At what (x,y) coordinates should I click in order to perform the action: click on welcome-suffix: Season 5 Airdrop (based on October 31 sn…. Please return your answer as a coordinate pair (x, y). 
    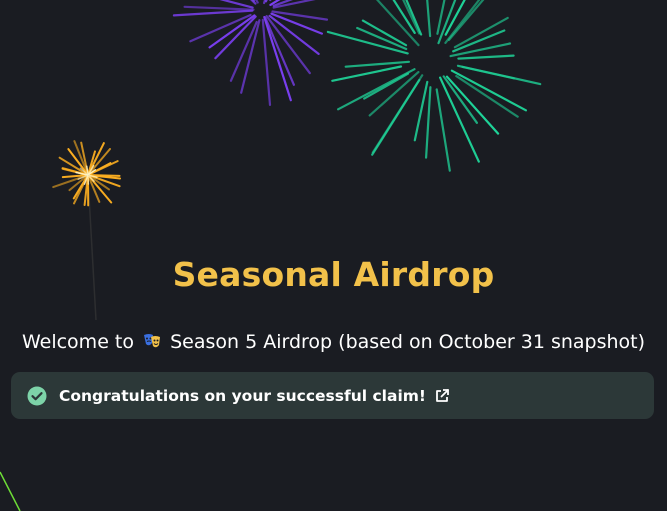
    Looking at the image, I should click on (408, 342).